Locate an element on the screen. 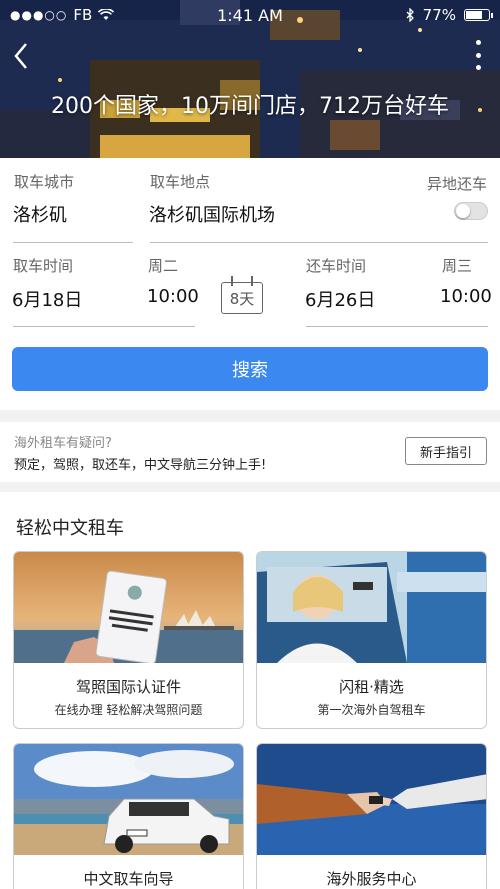 This screenshot has width=500, height=889. card-title: 海外服务中心 is located at coordinates (371, 879).